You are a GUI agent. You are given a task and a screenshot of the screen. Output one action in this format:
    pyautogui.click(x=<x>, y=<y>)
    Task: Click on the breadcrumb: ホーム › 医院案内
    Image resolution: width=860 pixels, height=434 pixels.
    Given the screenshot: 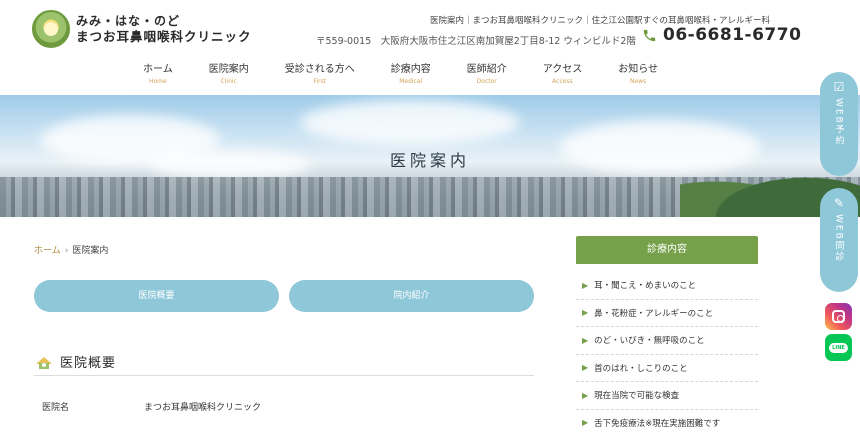 What is the action you would take?
    pyautogui.click(x=71, y=249)
    